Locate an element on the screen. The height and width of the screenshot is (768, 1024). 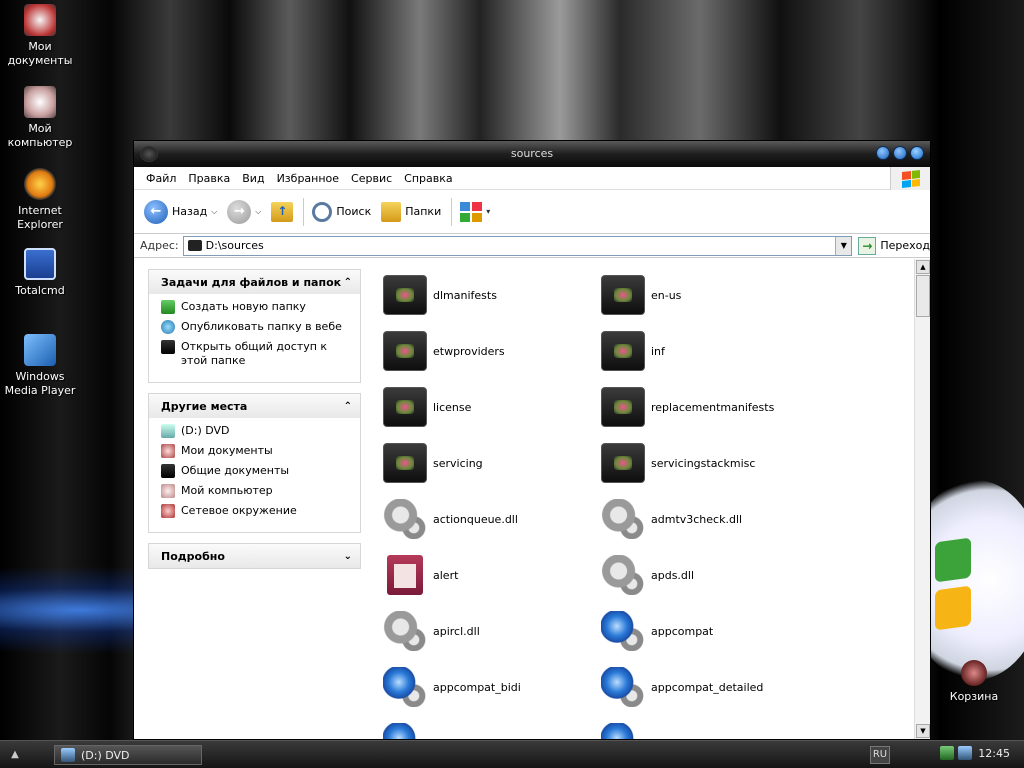
desktop-icon-label: Totalcmd is located at coordinates (40, 290).